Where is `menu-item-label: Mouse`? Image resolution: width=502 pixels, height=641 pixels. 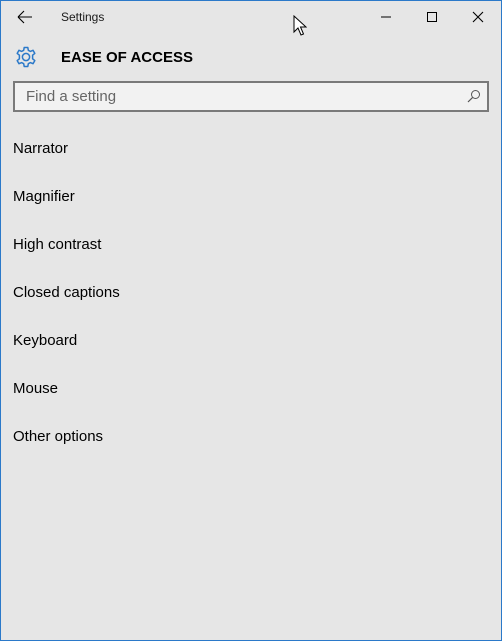
menu-item-label: Mouse is located at coordinates (36, 388).